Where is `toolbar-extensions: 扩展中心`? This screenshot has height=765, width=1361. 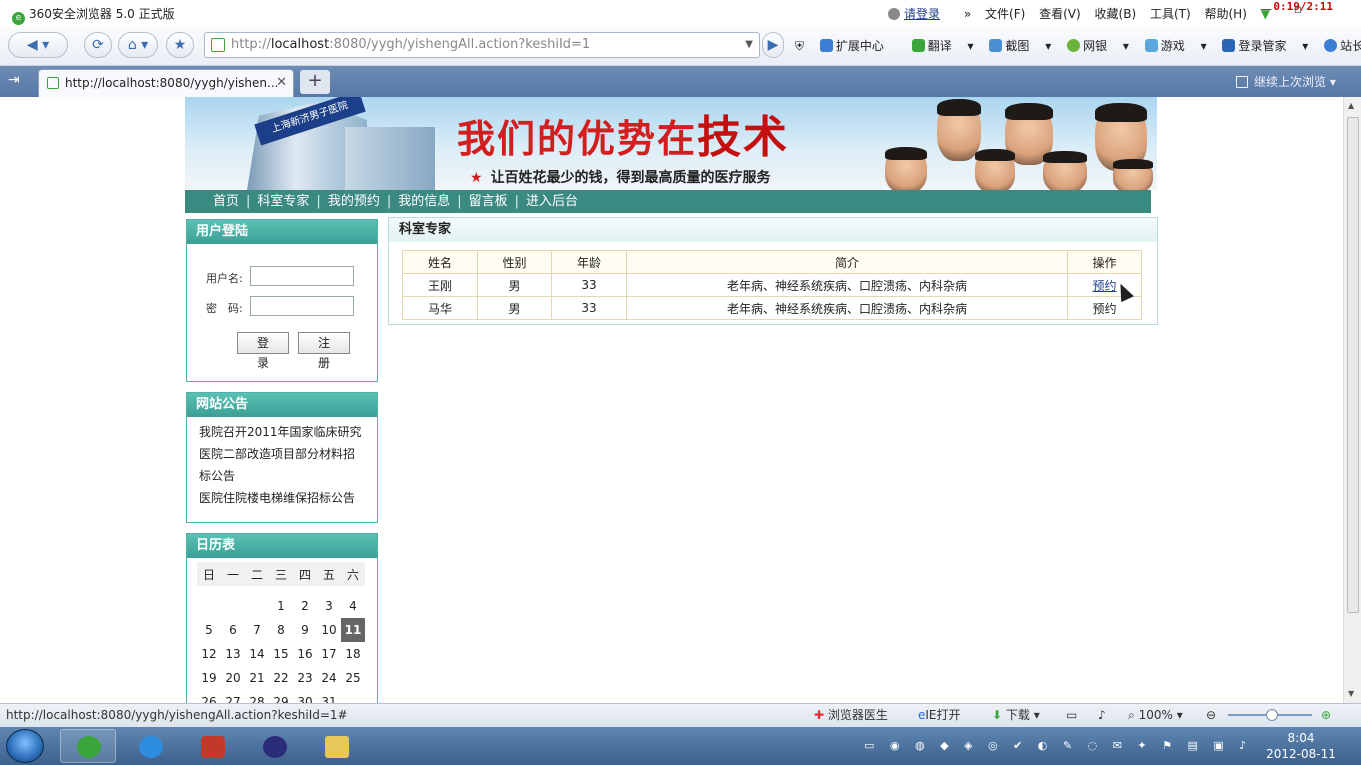 toolbar-extensions: 扩展中心 is located at coordinates (857, 46).